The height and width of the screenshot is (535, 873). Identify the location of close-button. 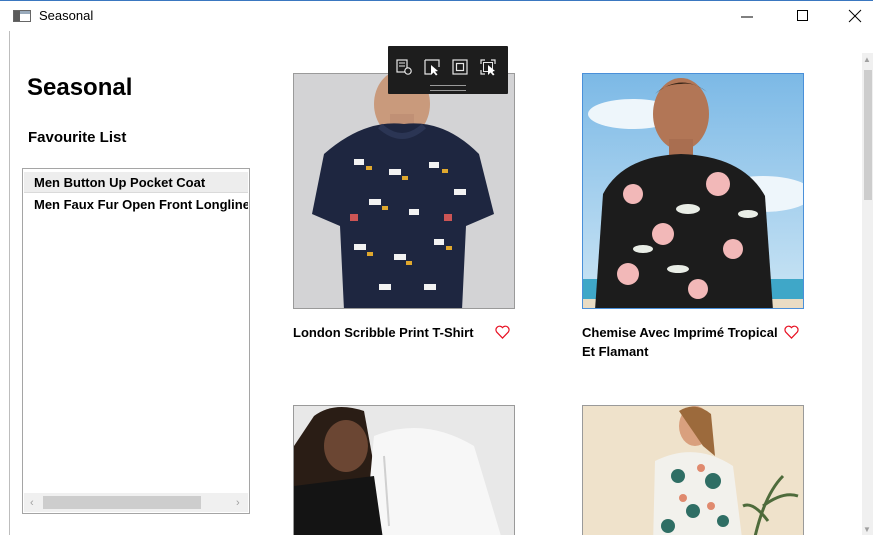
(852, 16).